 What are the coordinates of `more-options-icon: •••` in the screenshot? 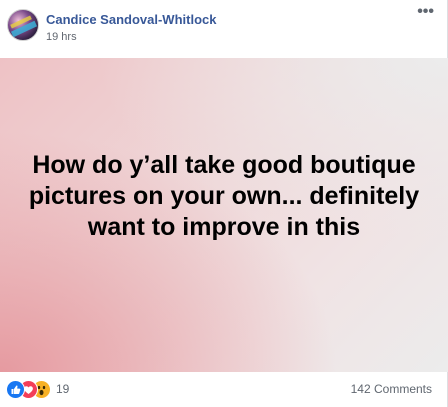 It's located at (425, 12).